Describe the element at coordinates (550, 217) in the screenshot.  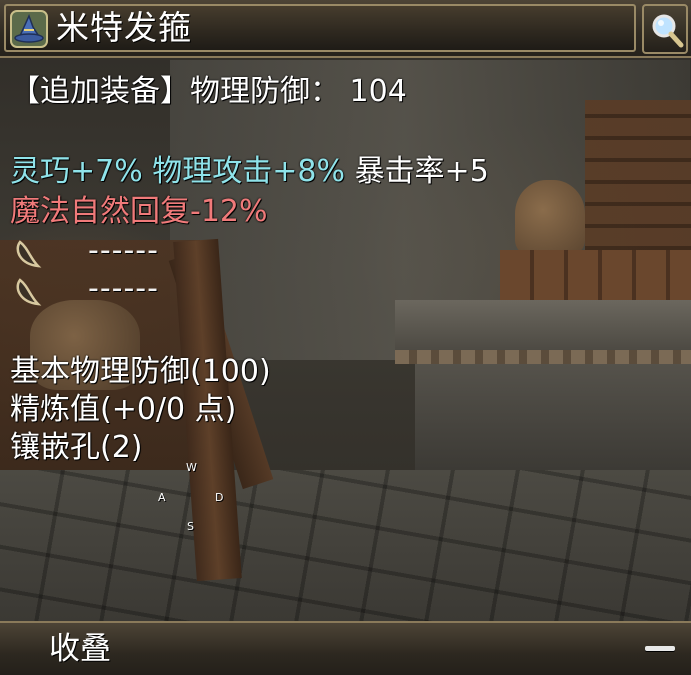
I see `sack` at that location.